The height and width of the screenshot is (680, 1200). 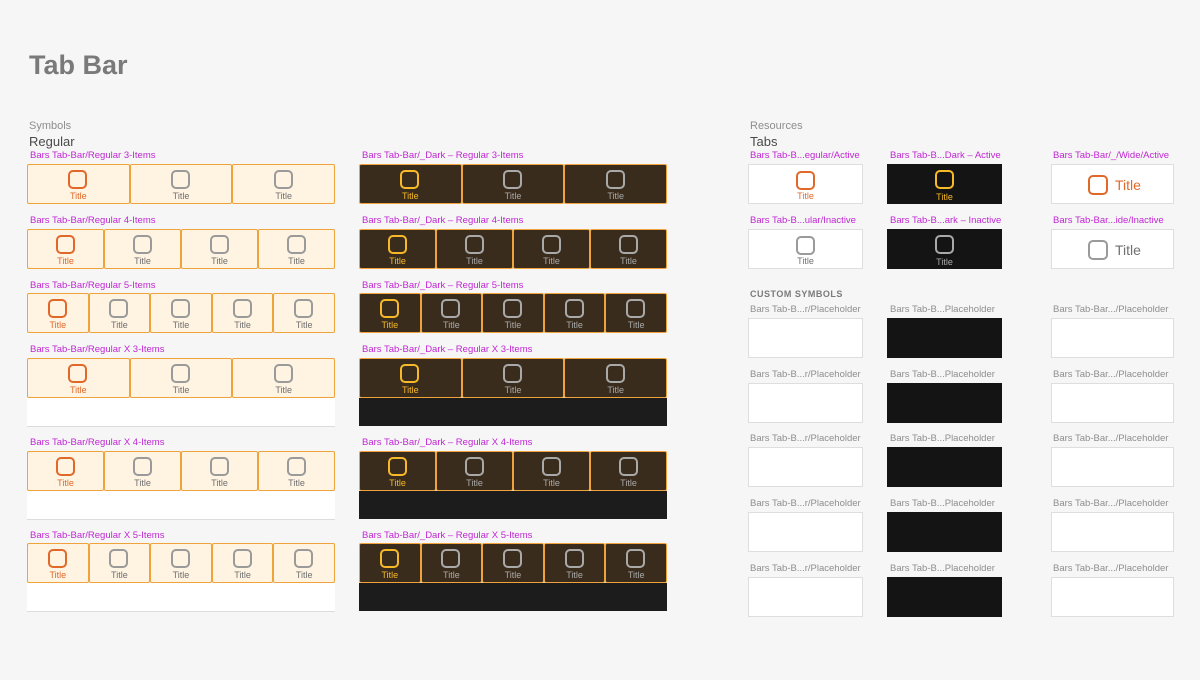 I want to click on symbol-label: Bars Tab-Bar/Regular 5-Items, so click(x=93, y=285).